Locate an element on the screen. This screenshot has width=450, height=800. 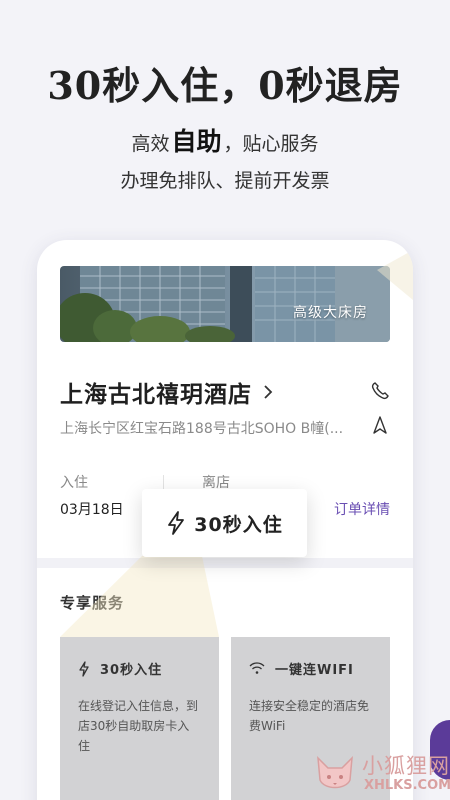
watermark: 小狐狸网 XHLKS.COM is located at coordinates (381, 774).